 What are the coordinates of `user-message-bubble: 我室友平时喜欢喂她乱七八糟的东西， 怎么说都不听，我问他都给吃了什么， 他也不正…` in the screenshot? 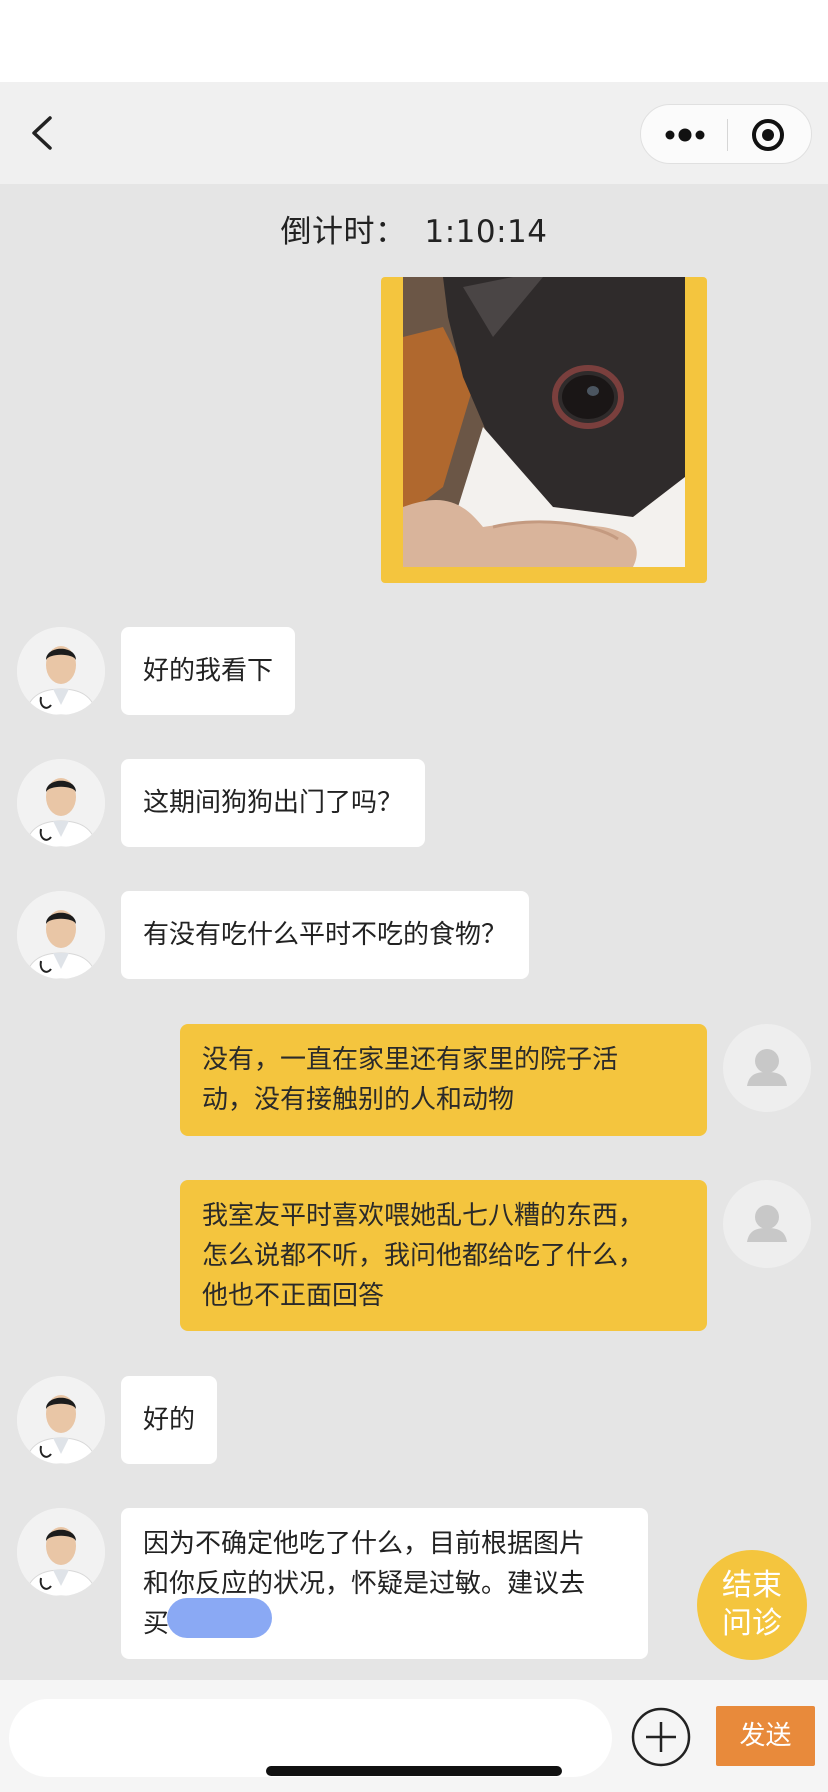 It's located at (443, 1255).